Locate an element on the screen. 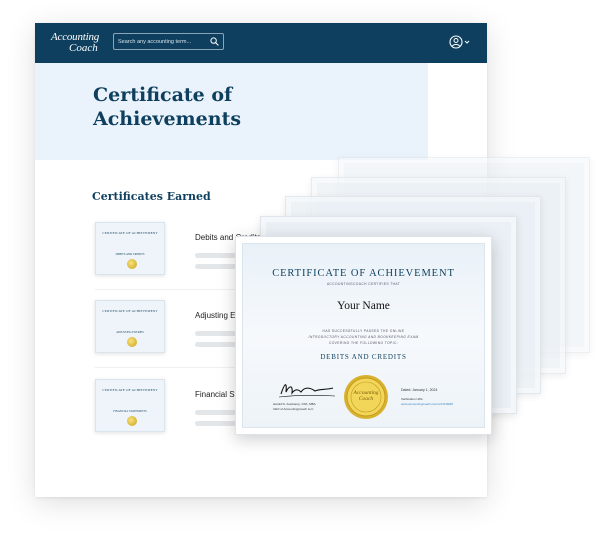 The height and width of the screenshot is (543, 600). gold-seal-icon: Accounting Coach is located at coordinates (366, 397).